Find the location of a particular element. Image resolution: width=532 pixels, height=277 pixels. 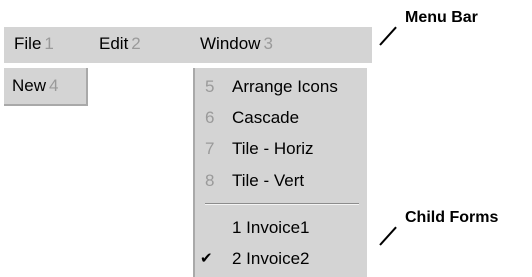

menu-file-accel: 1 is located at coordinates (49, 43).